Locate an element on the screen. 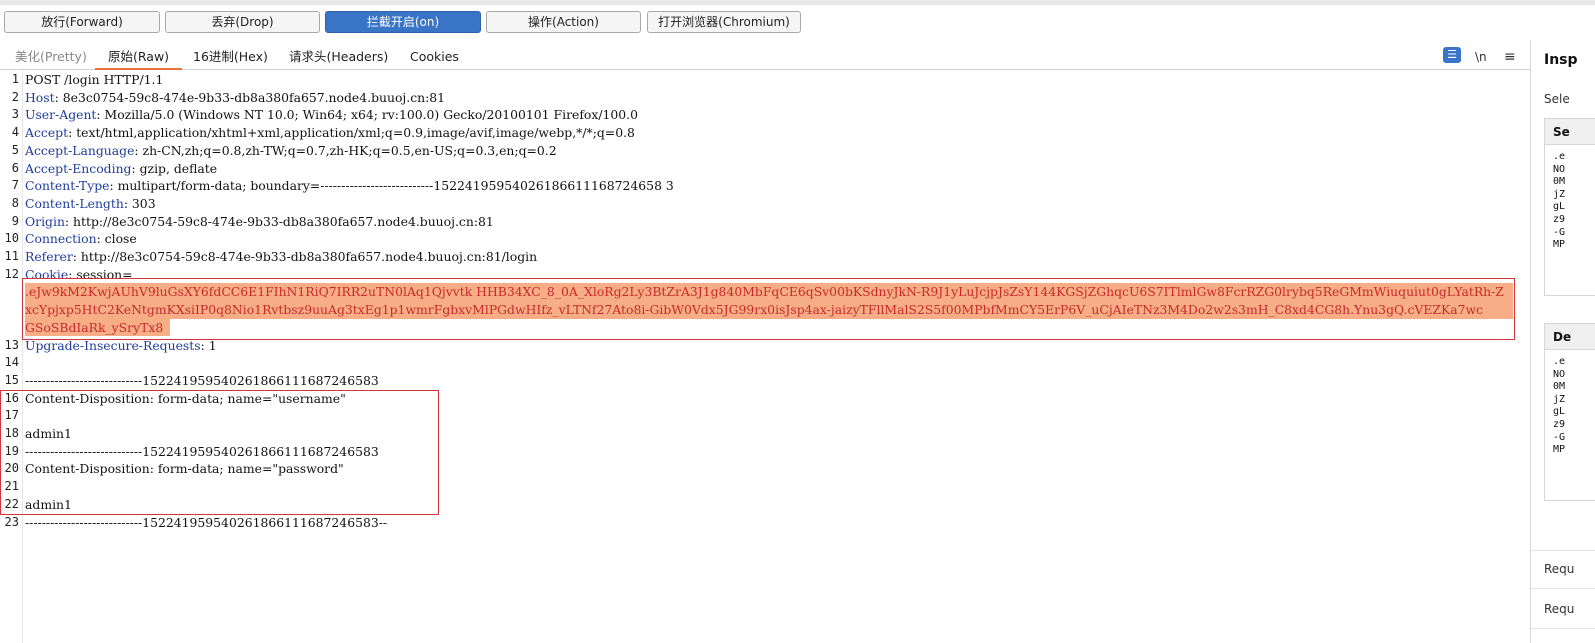  header-name: Content-Length is located at coordinates (74, 203).